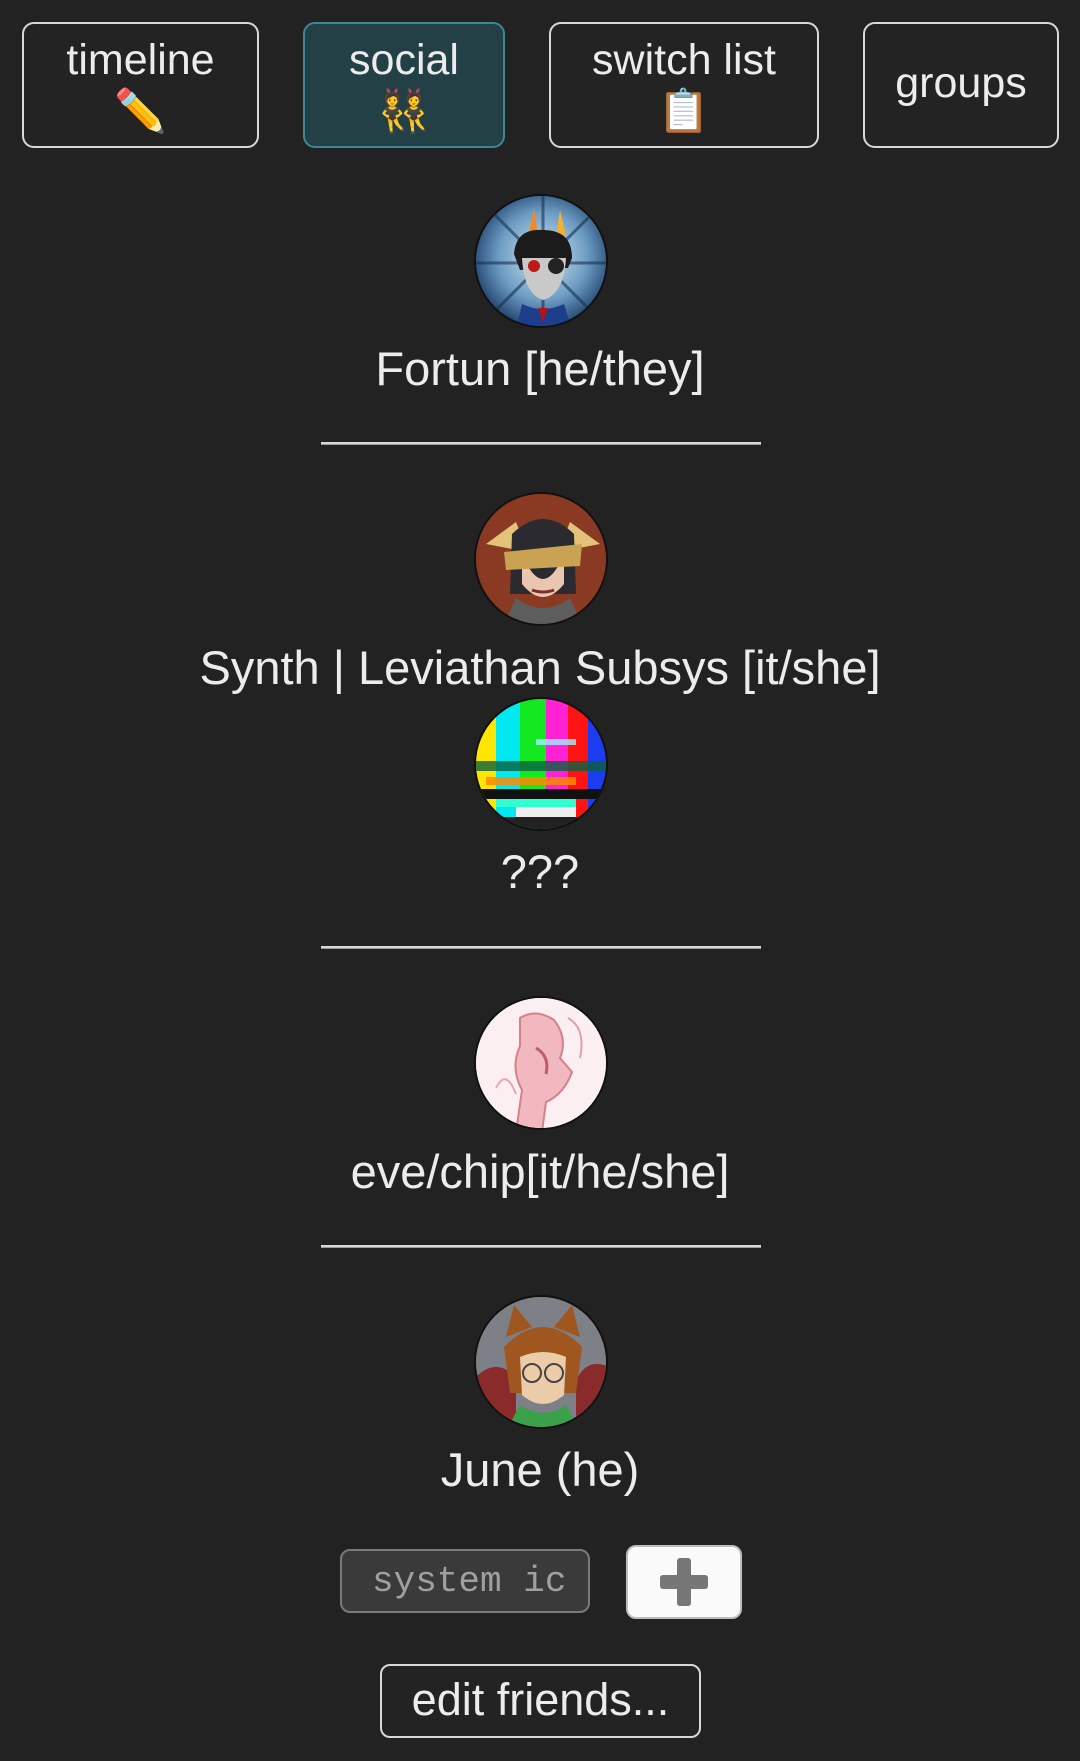  I want to click on friend-name: ???, so click(540, 872).